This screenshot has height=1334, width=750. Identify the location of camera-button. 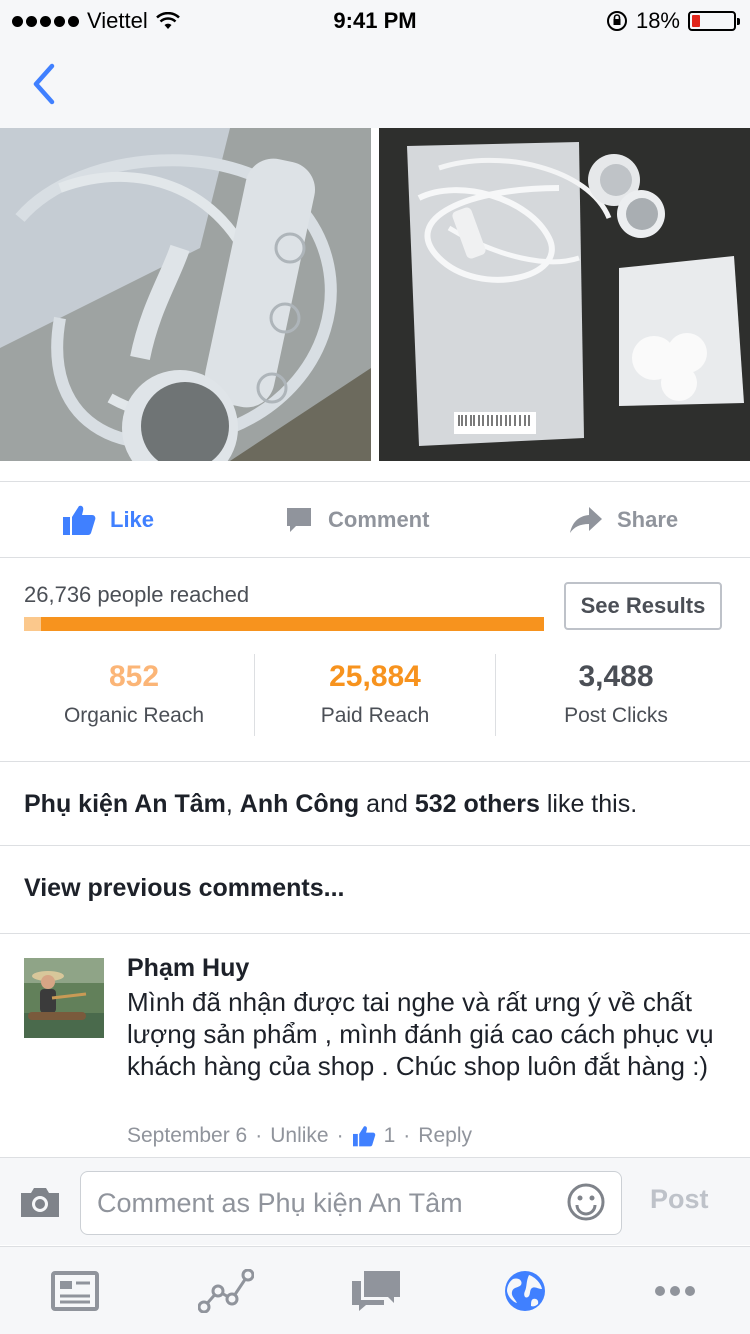
(40, 1202).